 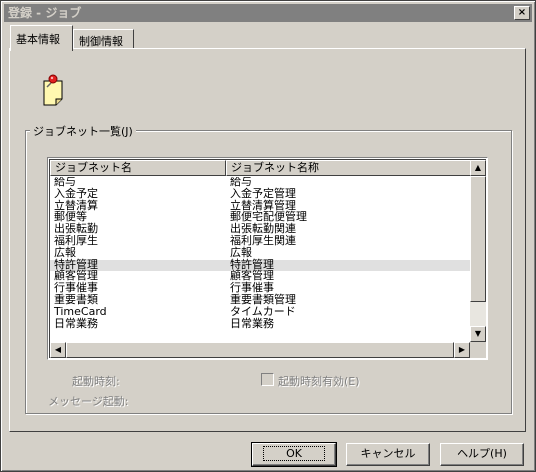 What do you see at coordinates (478, 350) in the screenshot?
I see `scrollbar-corner` at bounding box center [478, 350].